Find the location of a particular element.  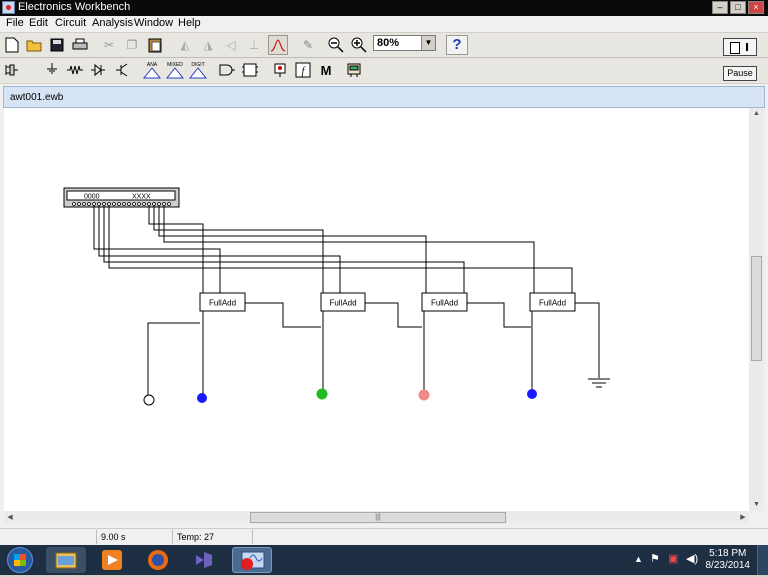

vertical-scroll-thumb is located at coordinates (756, 308).